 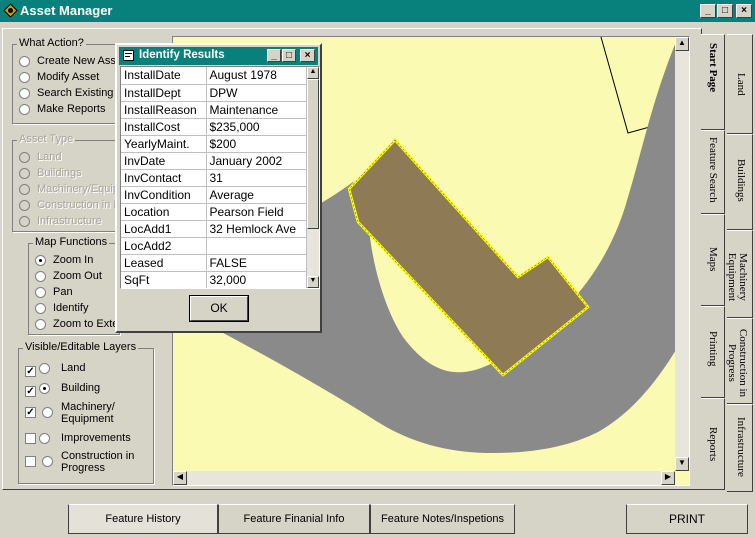 What do you see at coordinates (256, 229) in the screenshot?
I see `result-value: 32 Hemlock Ave` at bounding box center [256, 229].